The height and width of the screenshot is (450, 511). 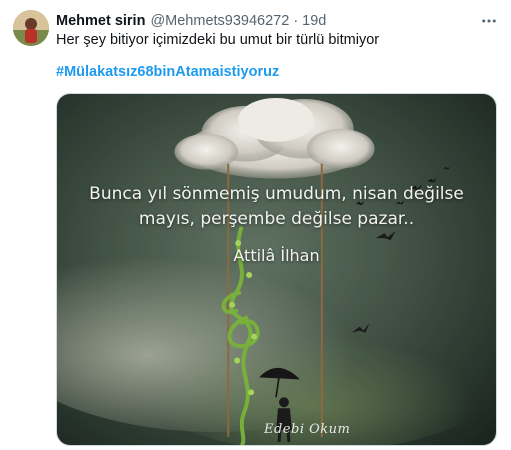 What do you see at coordinates (219, 21) in the screenshot?
I see `user-handle: @Mehmets93946272` at bounding box center [219, 21].